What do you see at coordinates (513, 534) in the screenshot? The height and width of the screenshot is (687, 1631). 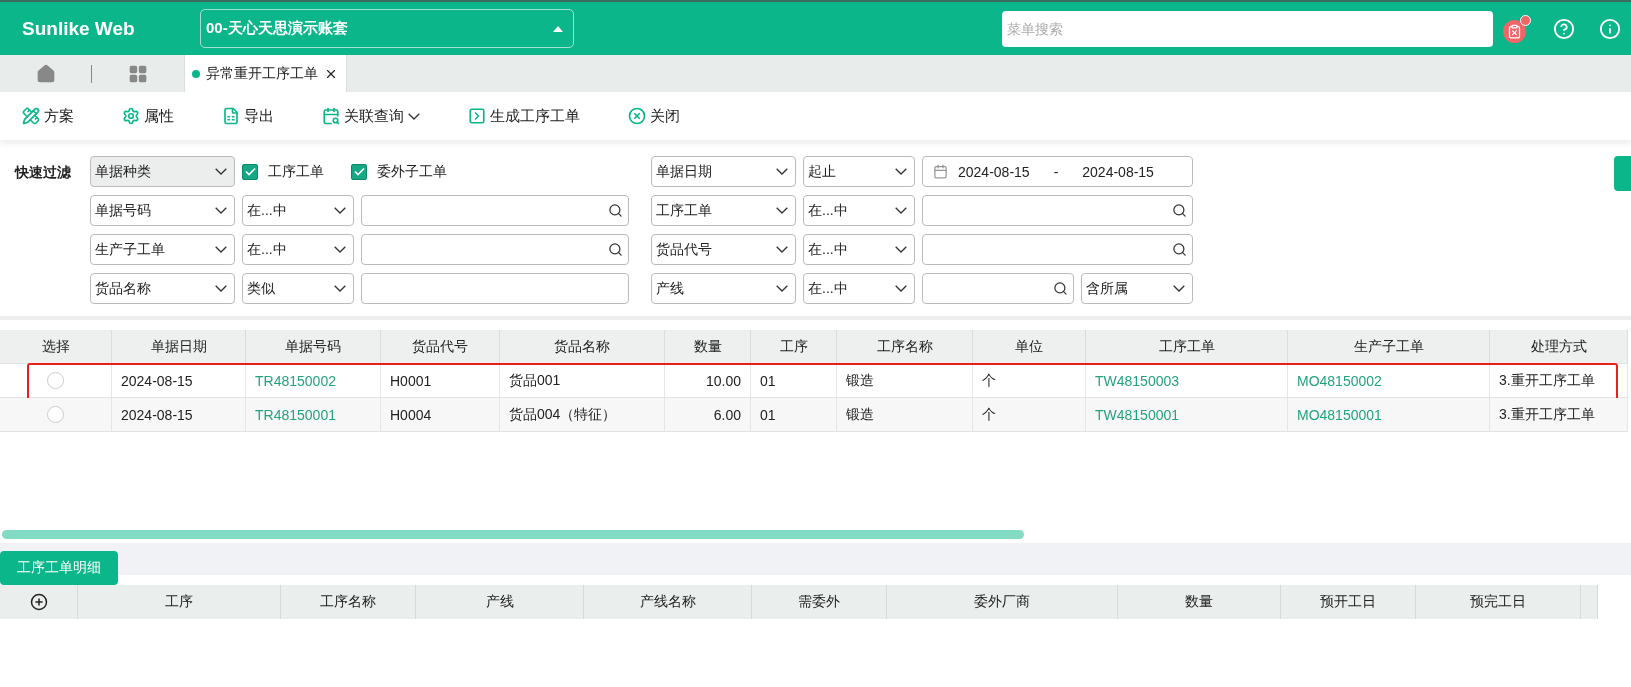 I see `scrollbar-thumb` at bounding box center [513, 534].